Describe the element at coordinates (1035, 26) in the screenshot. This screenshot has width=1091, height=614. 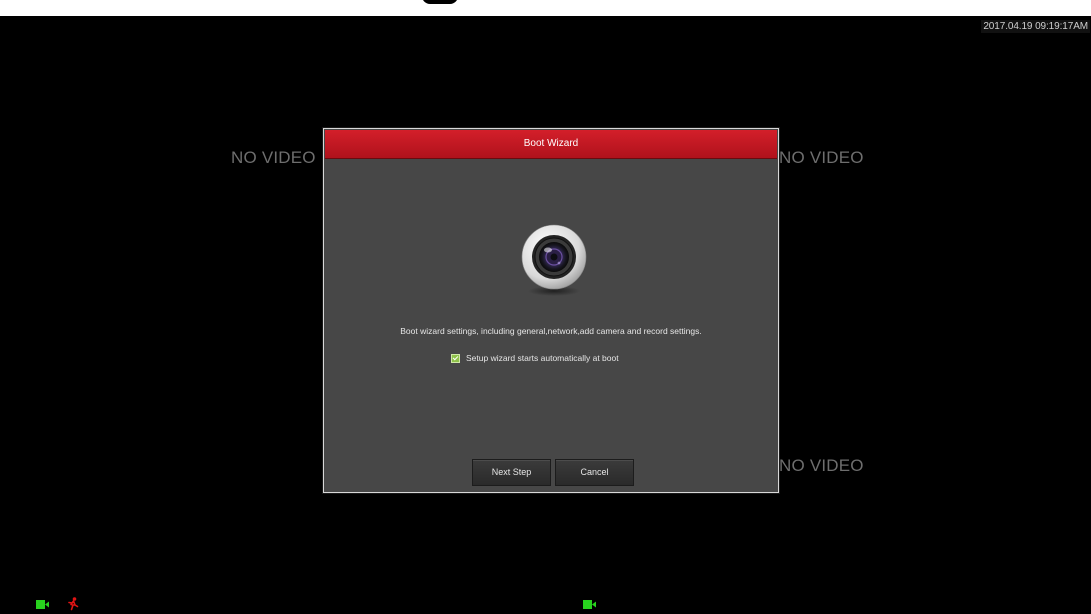
I see `timestamp-overlay: 2017.04.19 09:19:17AM` at that location.